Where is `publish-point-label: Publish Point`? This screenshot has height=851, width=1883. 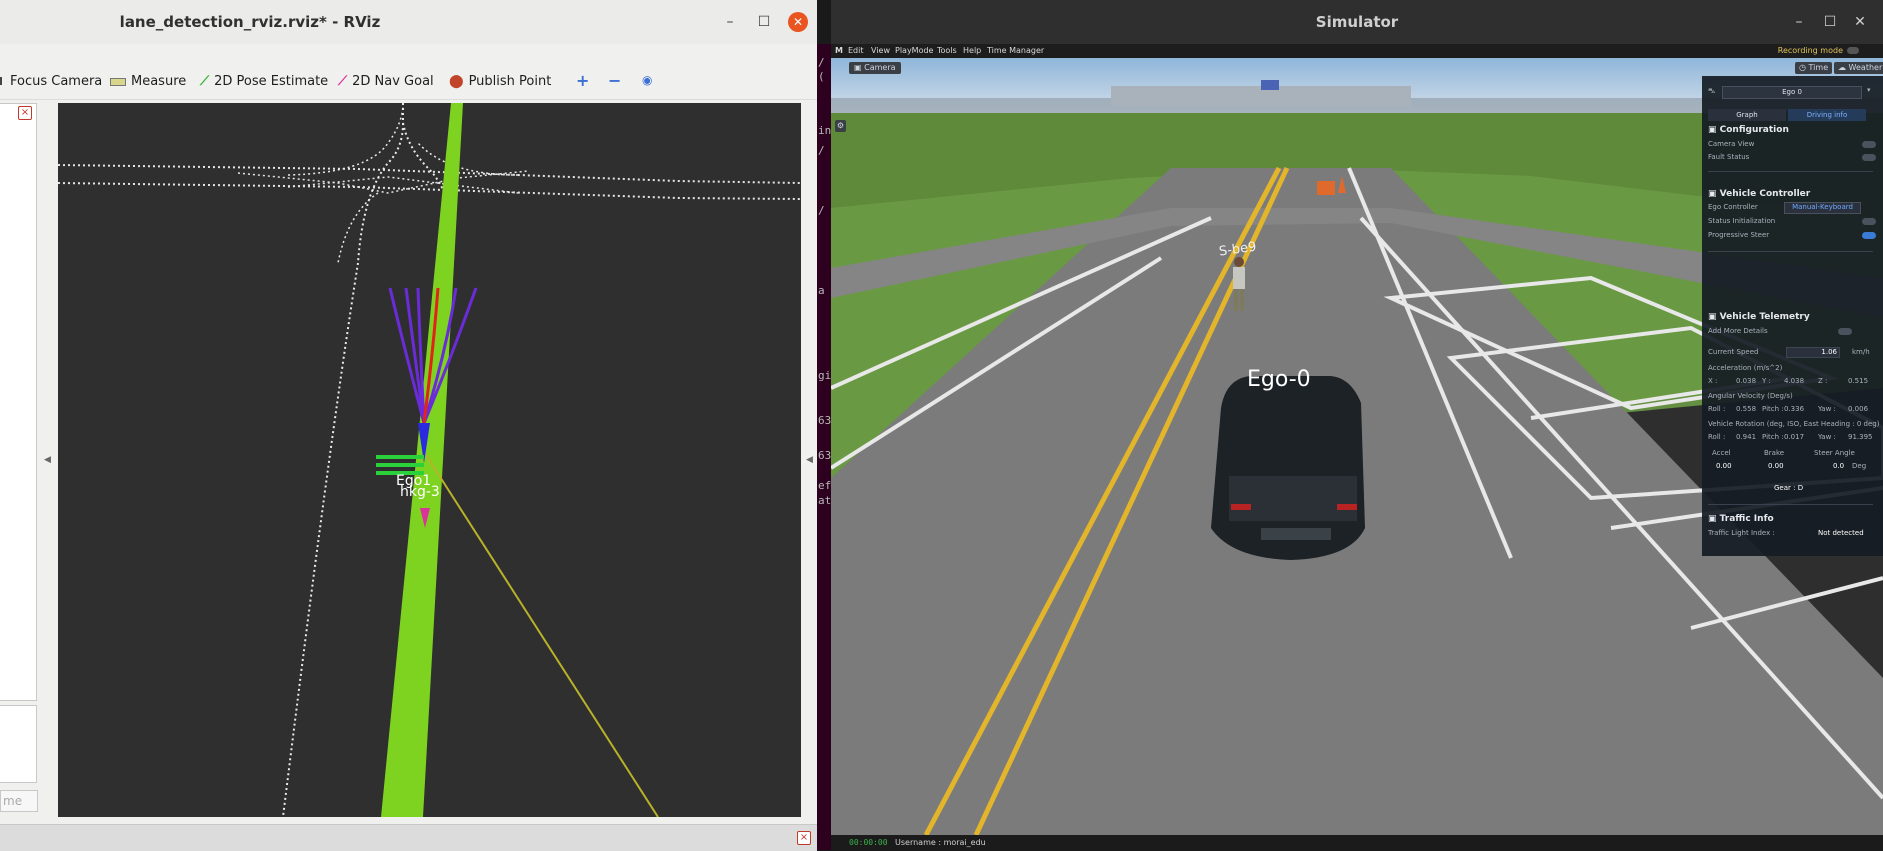
publish-point-label: Publish Point is located at coordinates (510, 81).